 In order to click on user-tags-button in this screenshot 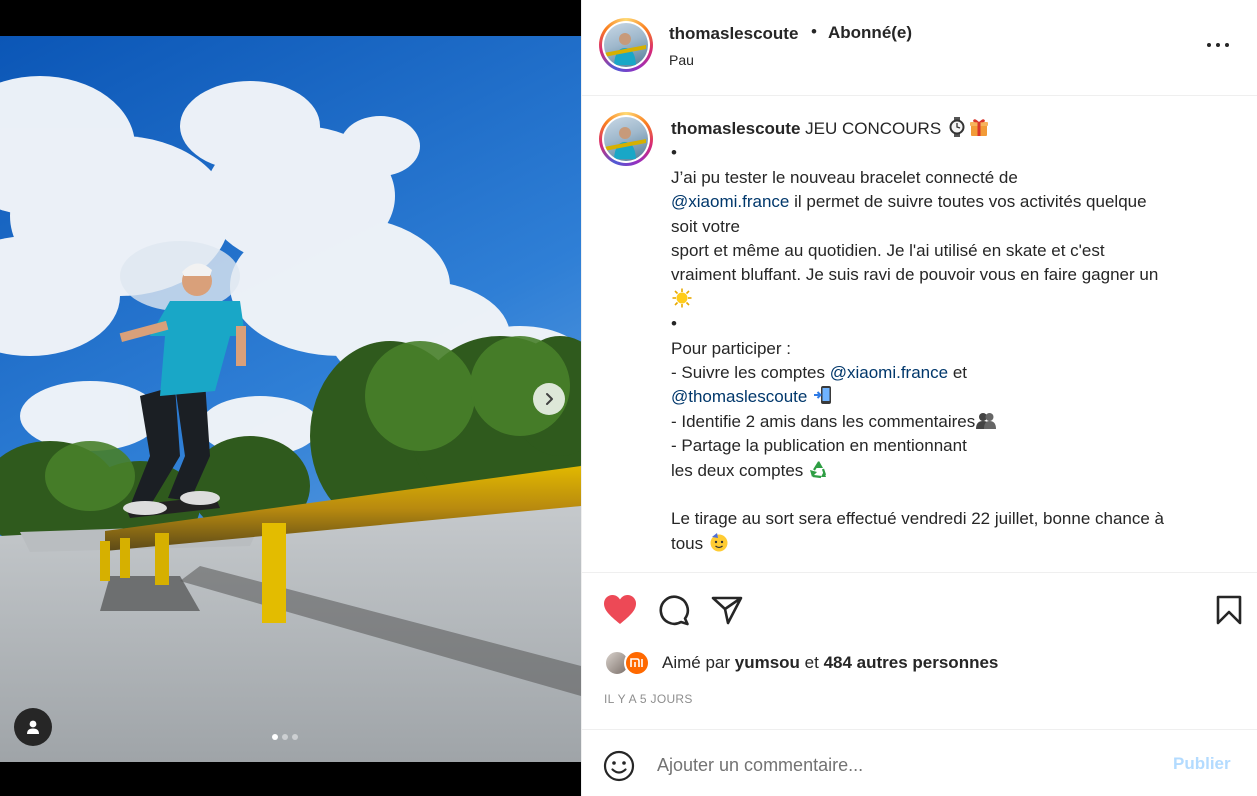, I will do `click(33, 727)`.